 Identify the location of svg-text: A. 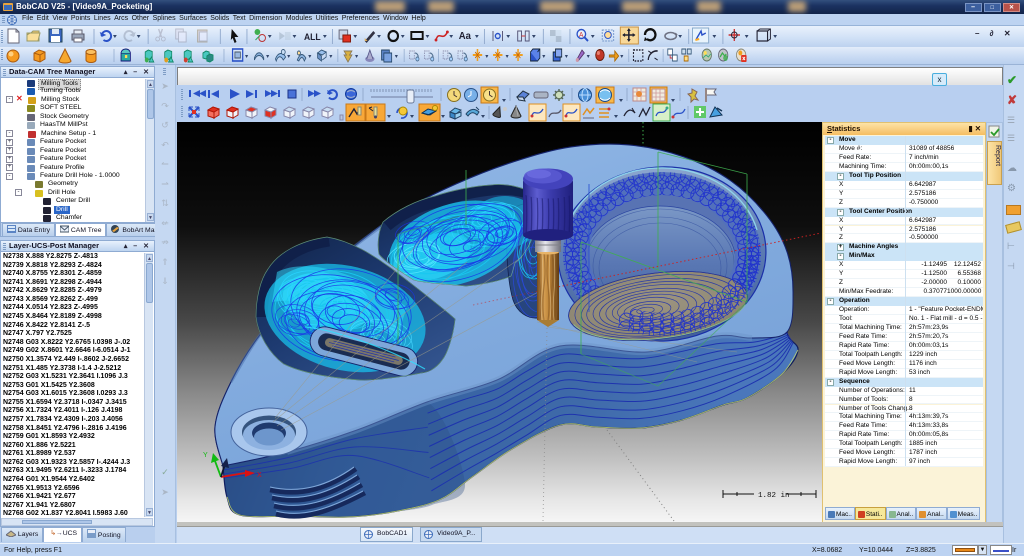
(581, 35).